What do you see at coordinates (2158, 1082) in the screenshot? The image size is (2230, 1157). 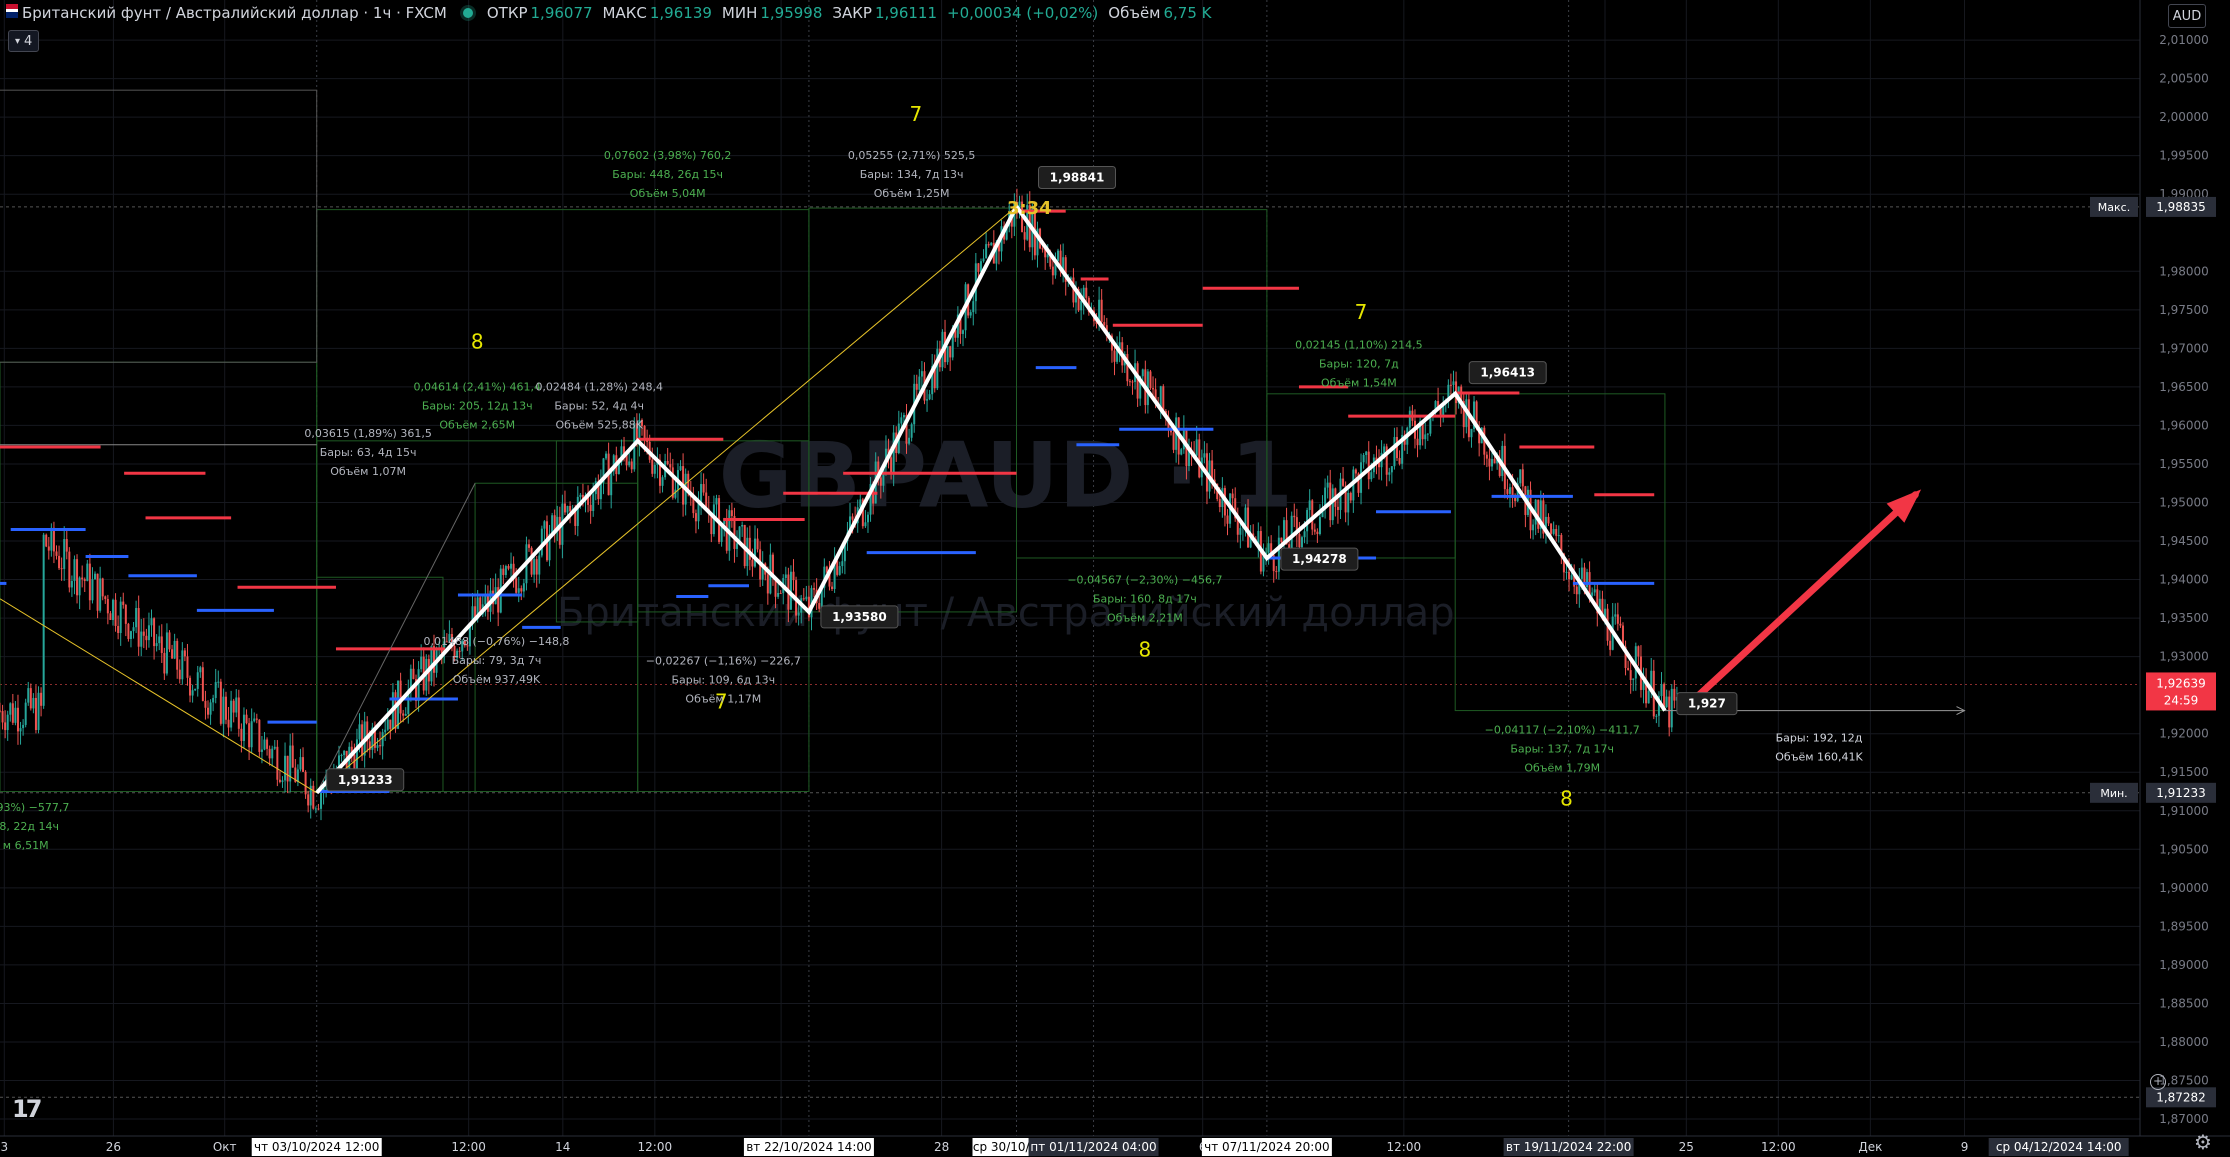 I see `add-alert-icon: +` at bounding box center [2158, 1082].